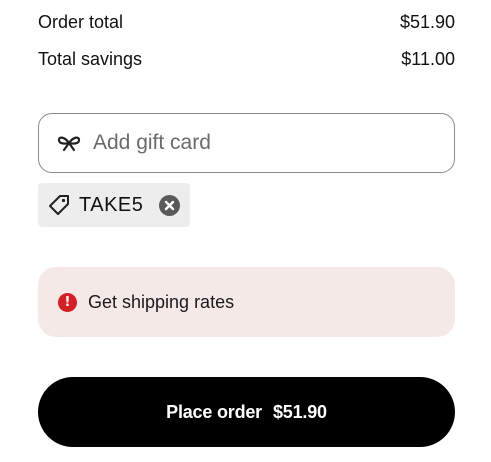 Image resolution: width=491 pixels, height=462 pixels. I want to click on total-savings-value: $11.00, so click(428, 58).